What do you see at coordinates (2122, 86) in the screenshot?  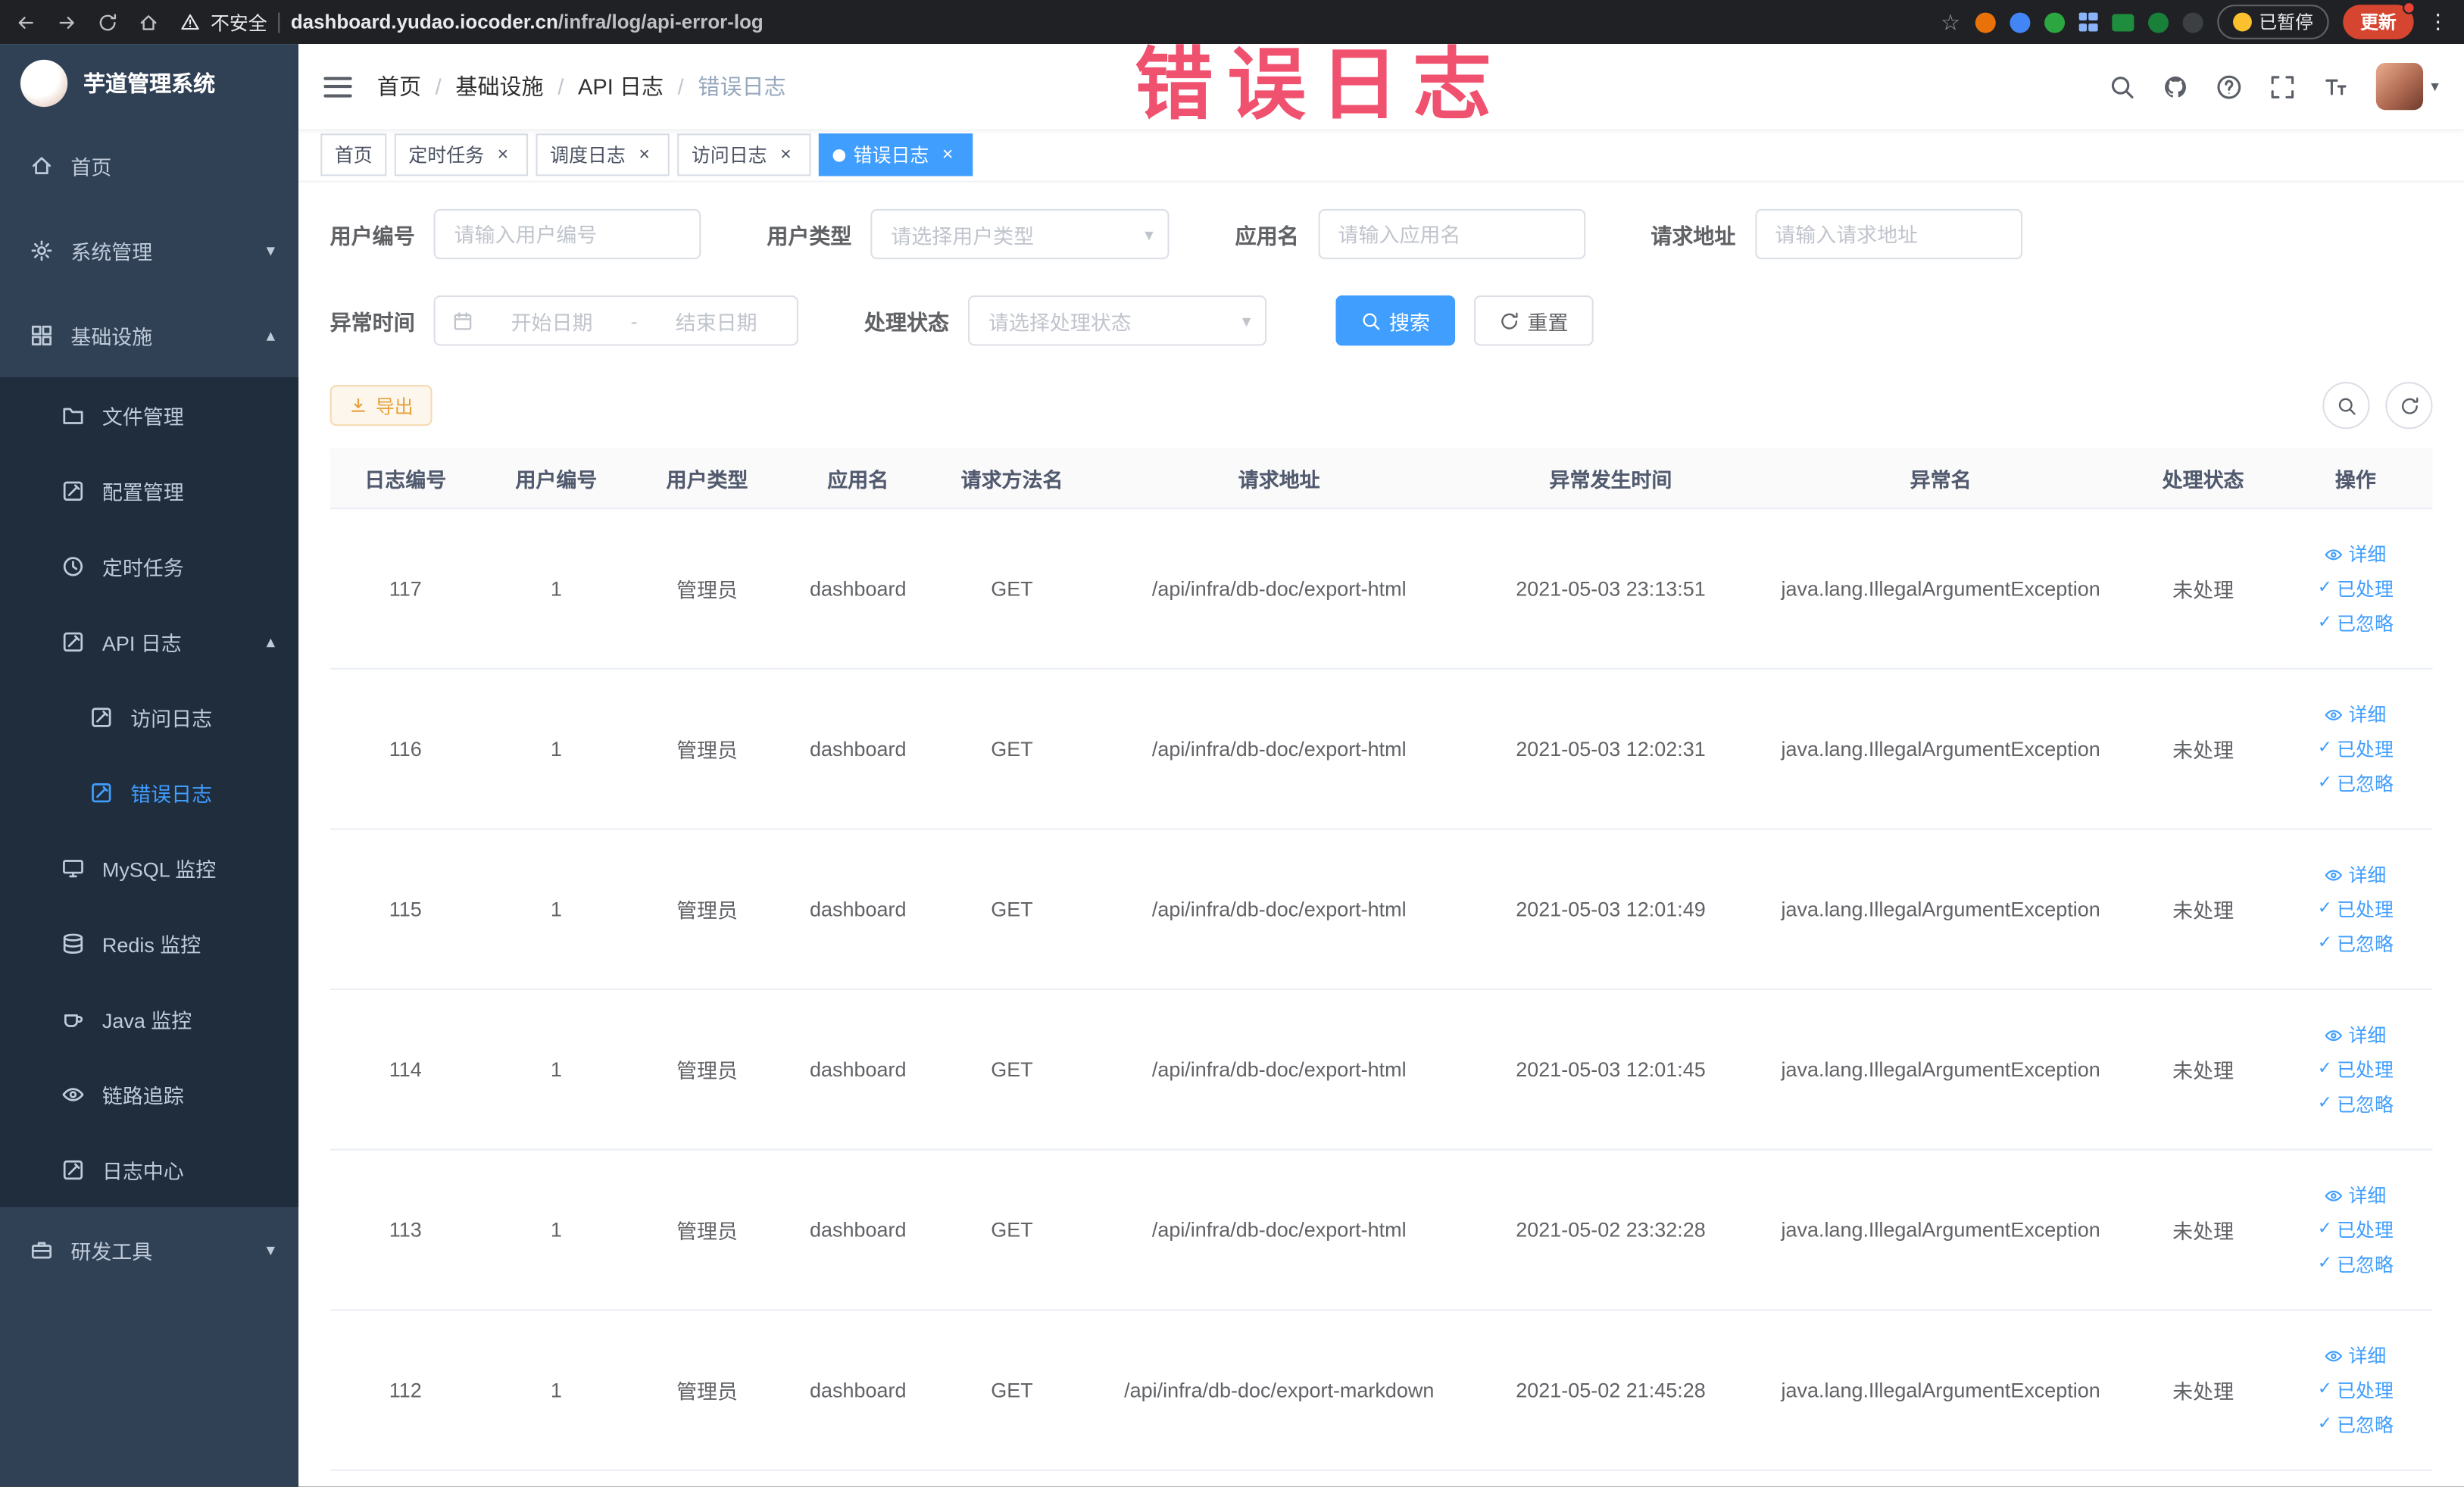 I see `search-icon` at bounding box center [2122, 86].